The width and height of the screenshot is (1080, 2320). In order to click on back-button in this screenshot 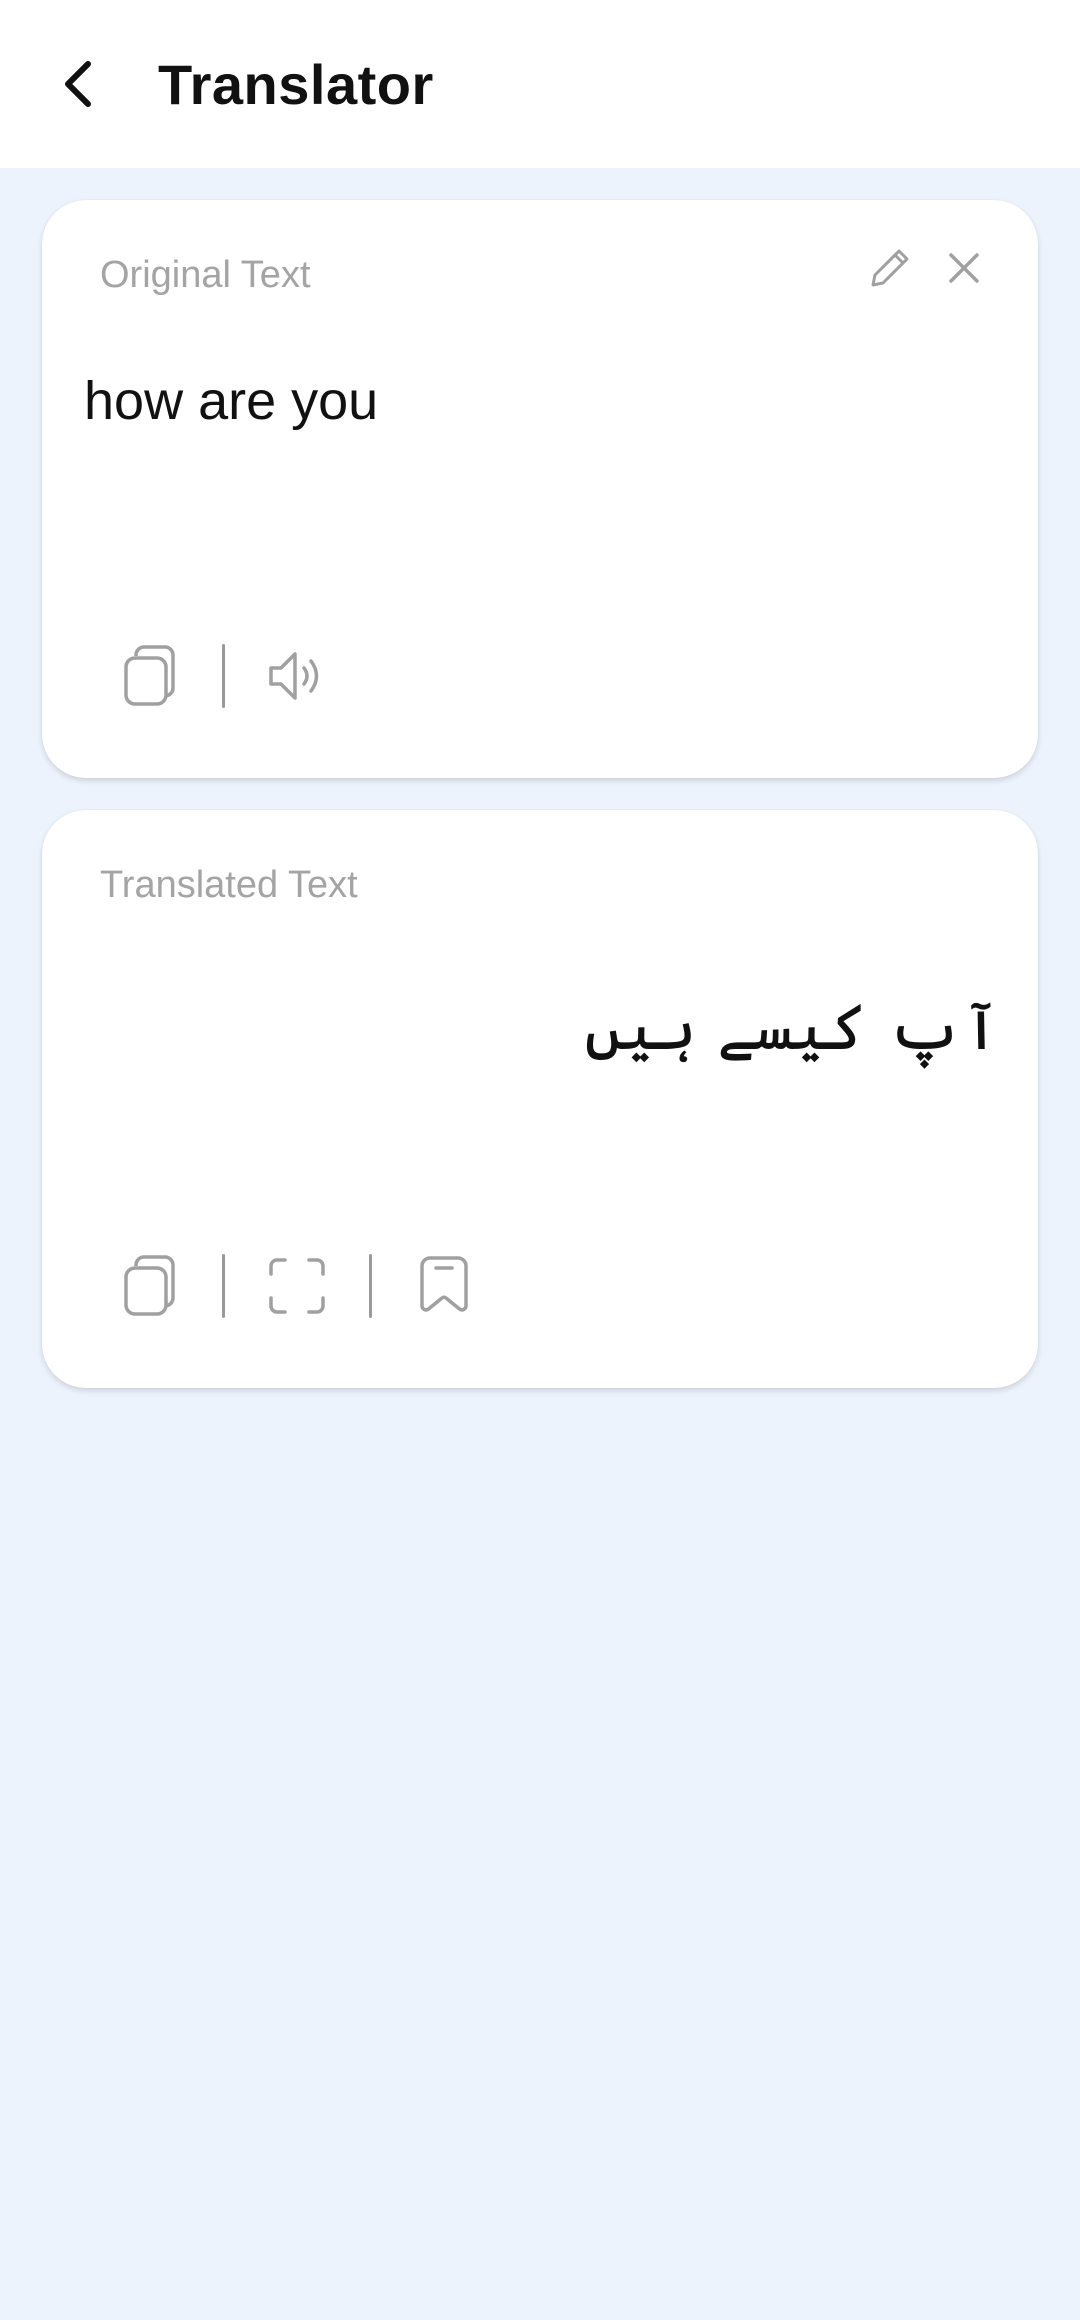, I will do `click(78, 84)`.